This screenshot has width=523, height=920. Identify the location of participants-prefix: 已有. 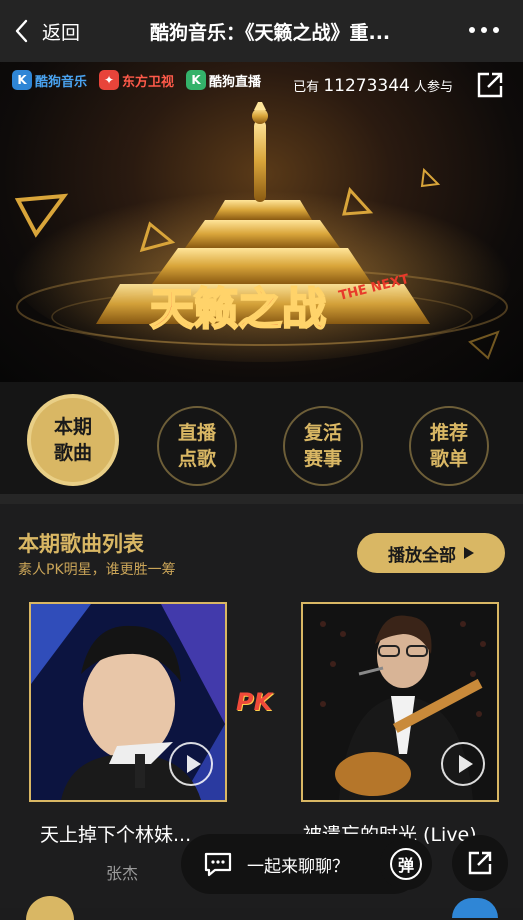
(306, 87).